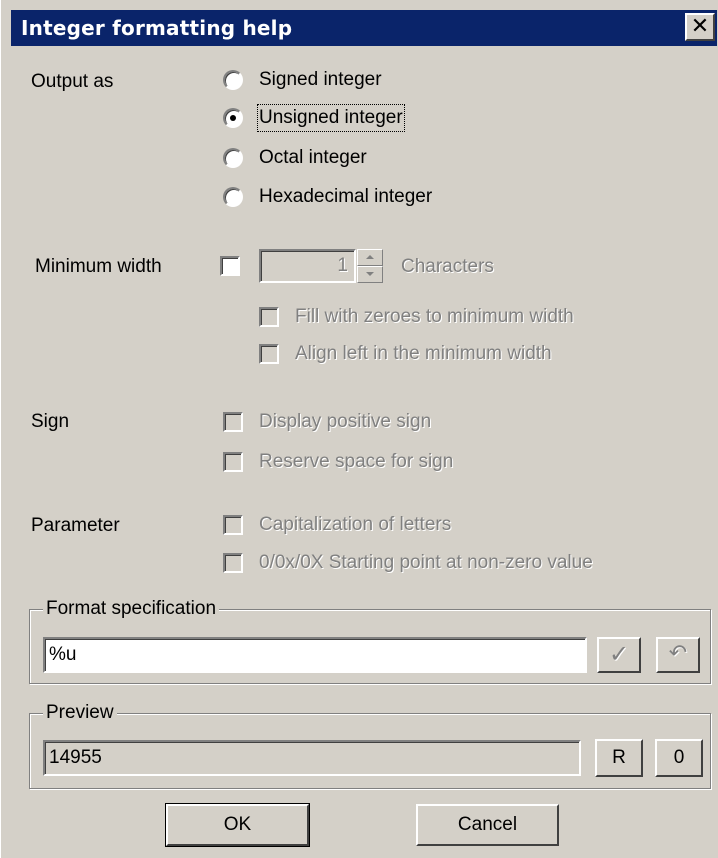 This screenshot has width=718, height=858. I want to click on preview-zero-button: 0, so click(679, 758).